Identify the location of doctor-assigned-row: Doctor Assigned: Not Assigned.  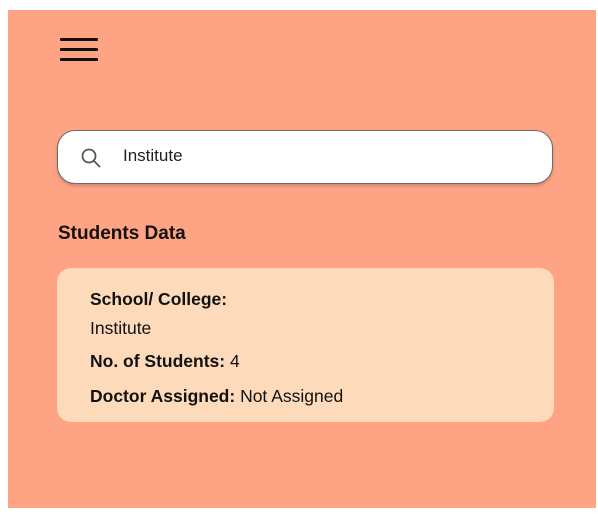
(216, 396).